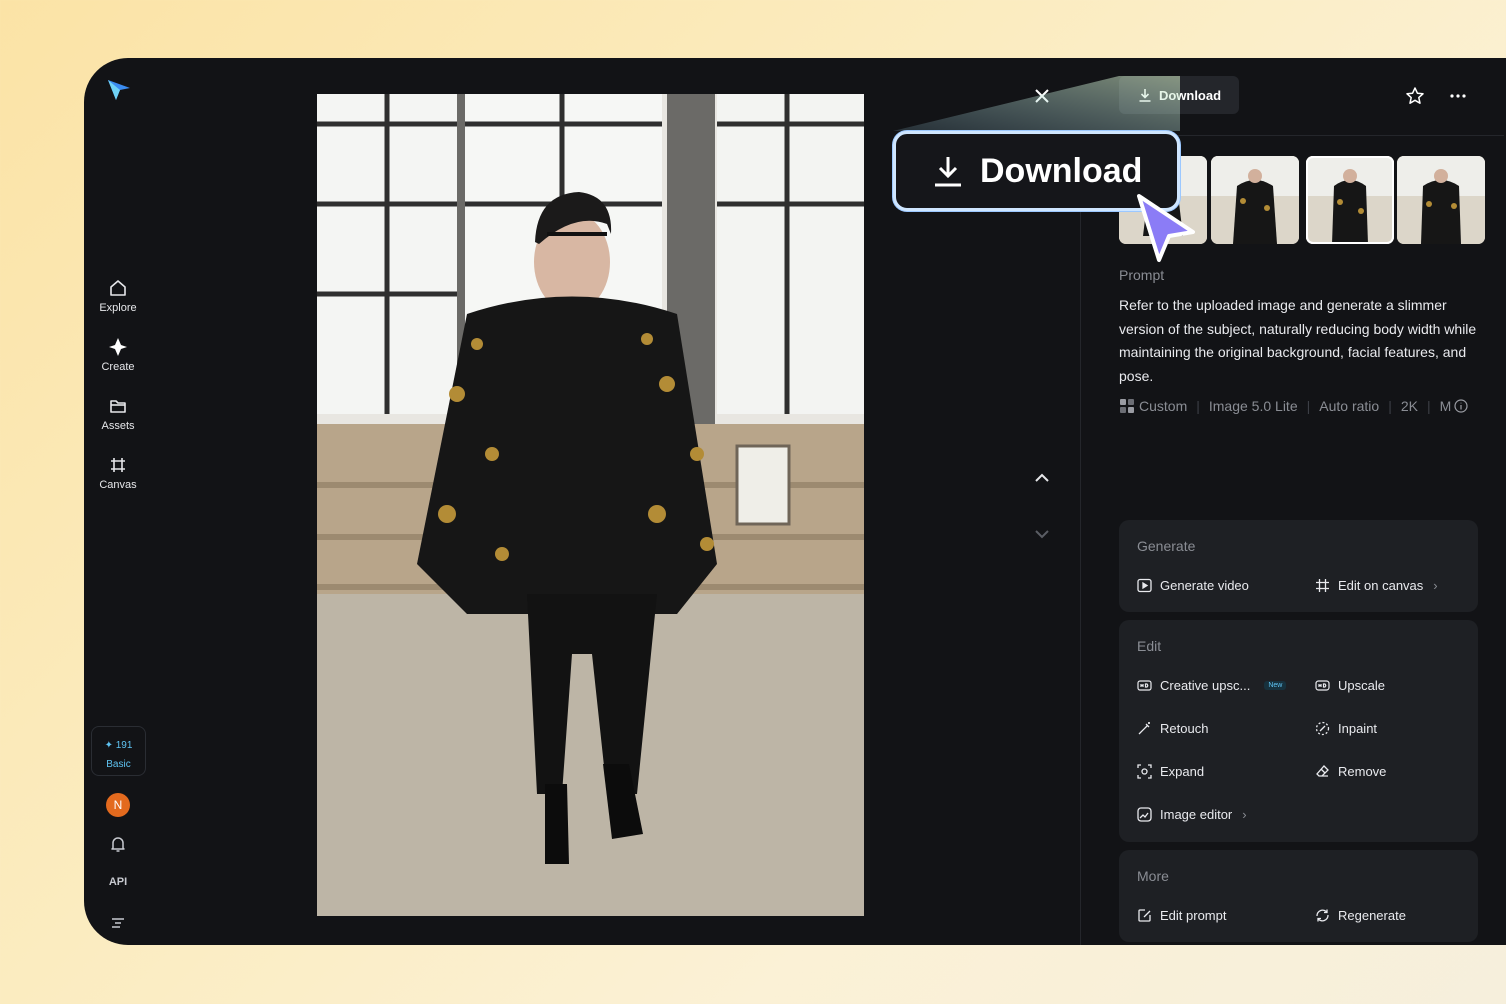 This screenshot has height=1004, width=1506. I want to click on meta-style: Custom, so click(1163, 406).